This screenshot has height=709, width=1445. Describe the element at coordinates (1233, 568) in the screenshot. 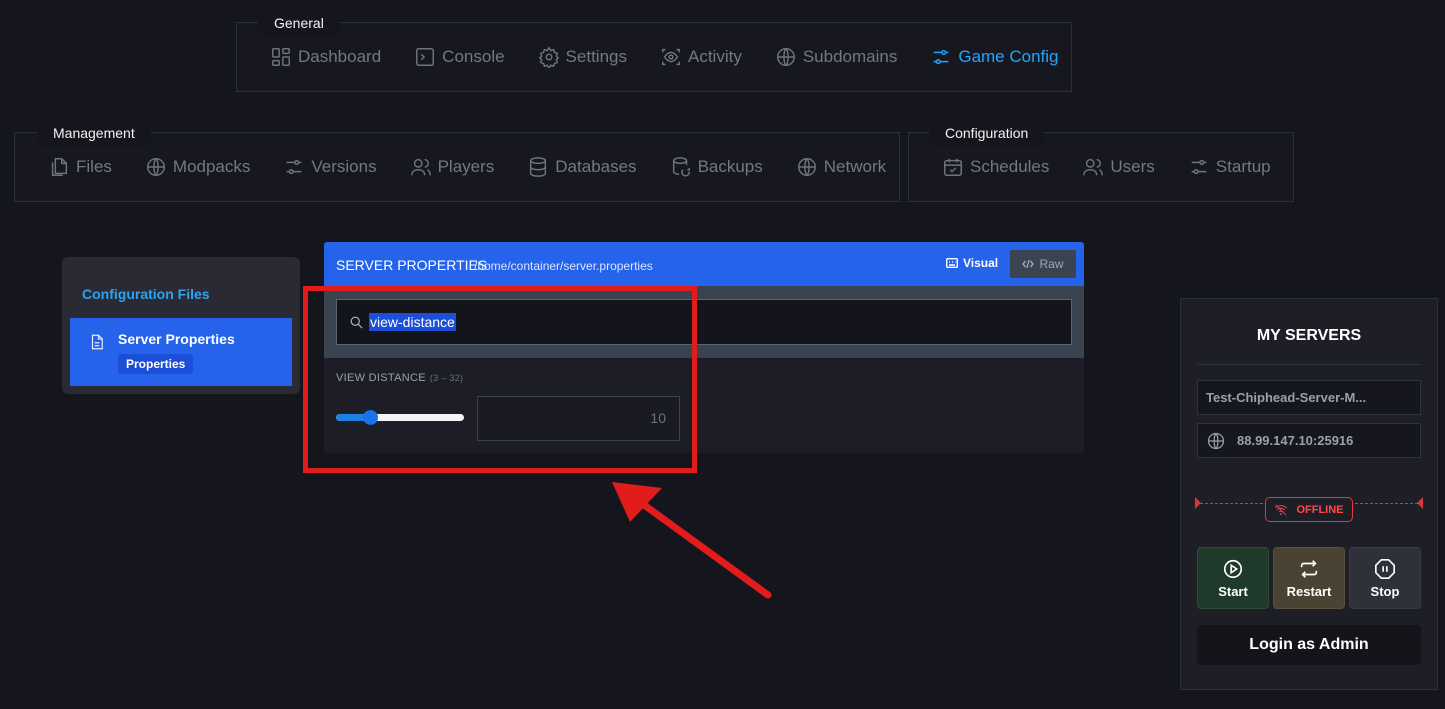

I see `play-icon` at that location.